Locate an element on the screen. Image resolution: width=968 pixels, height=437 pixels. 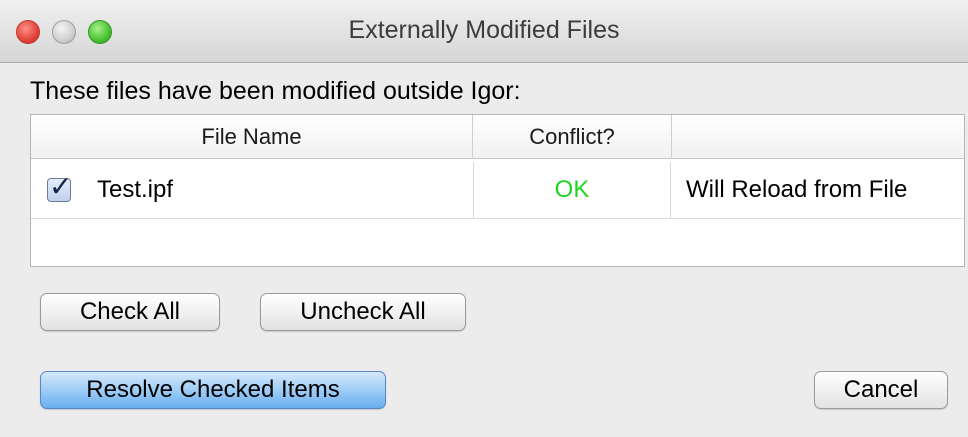
table-header: File Name Conflict? is located at coordinates (497, 137).